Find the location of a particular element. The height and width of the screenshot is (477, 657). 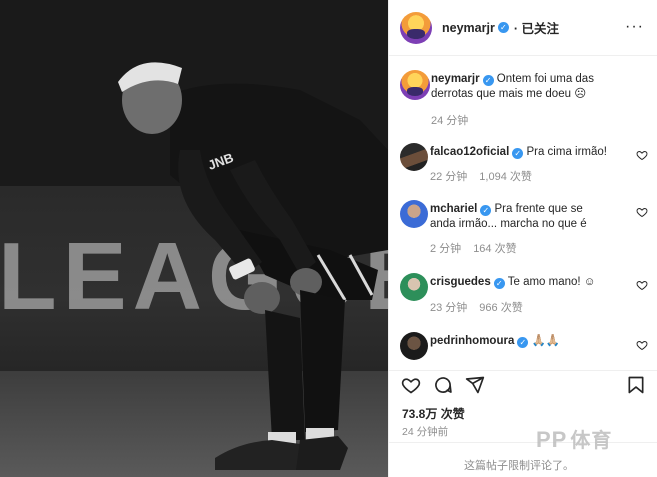

comment-item: crisguedes ✓ Te amo mano! ☺ 23 分钟 966 次赞 is located at coordinates (524, 295).